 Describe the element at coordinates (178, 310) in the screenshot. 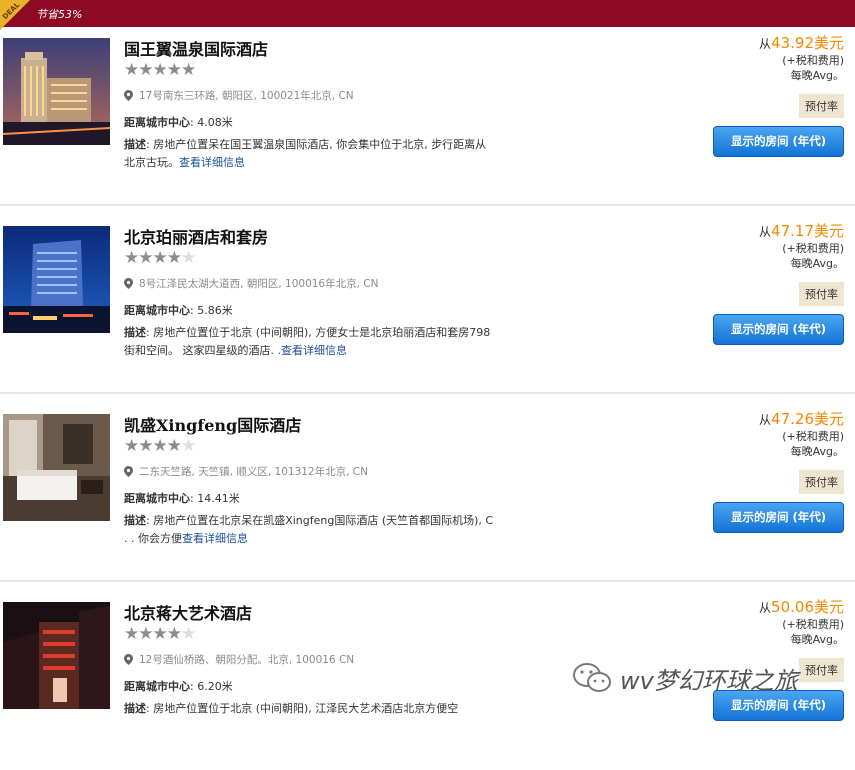

I see `distance-to-center: 距离城市中心: 5.86米` at that location.